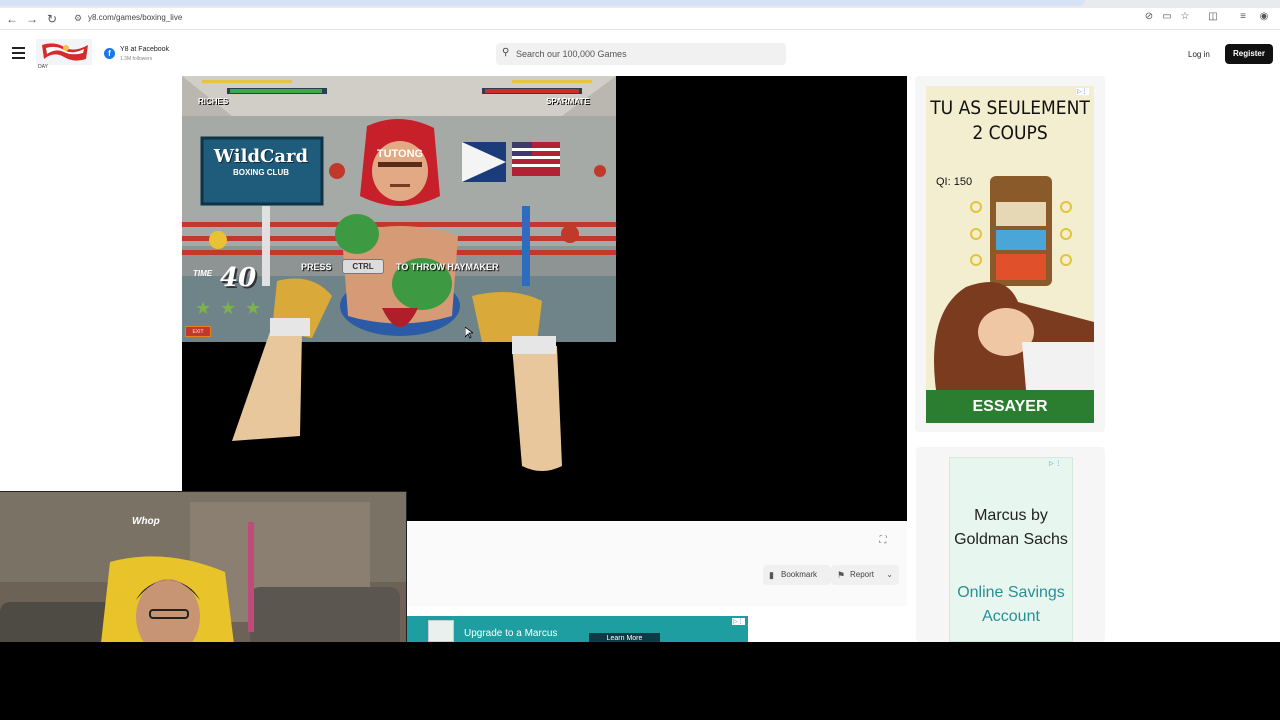 The width and height of the screenshot is (1280, 720). What do you see at coordinates (1010, 406) in the screenshot?
I see `essayer-button: ESSAYER` at bounding box center [1010, 406].